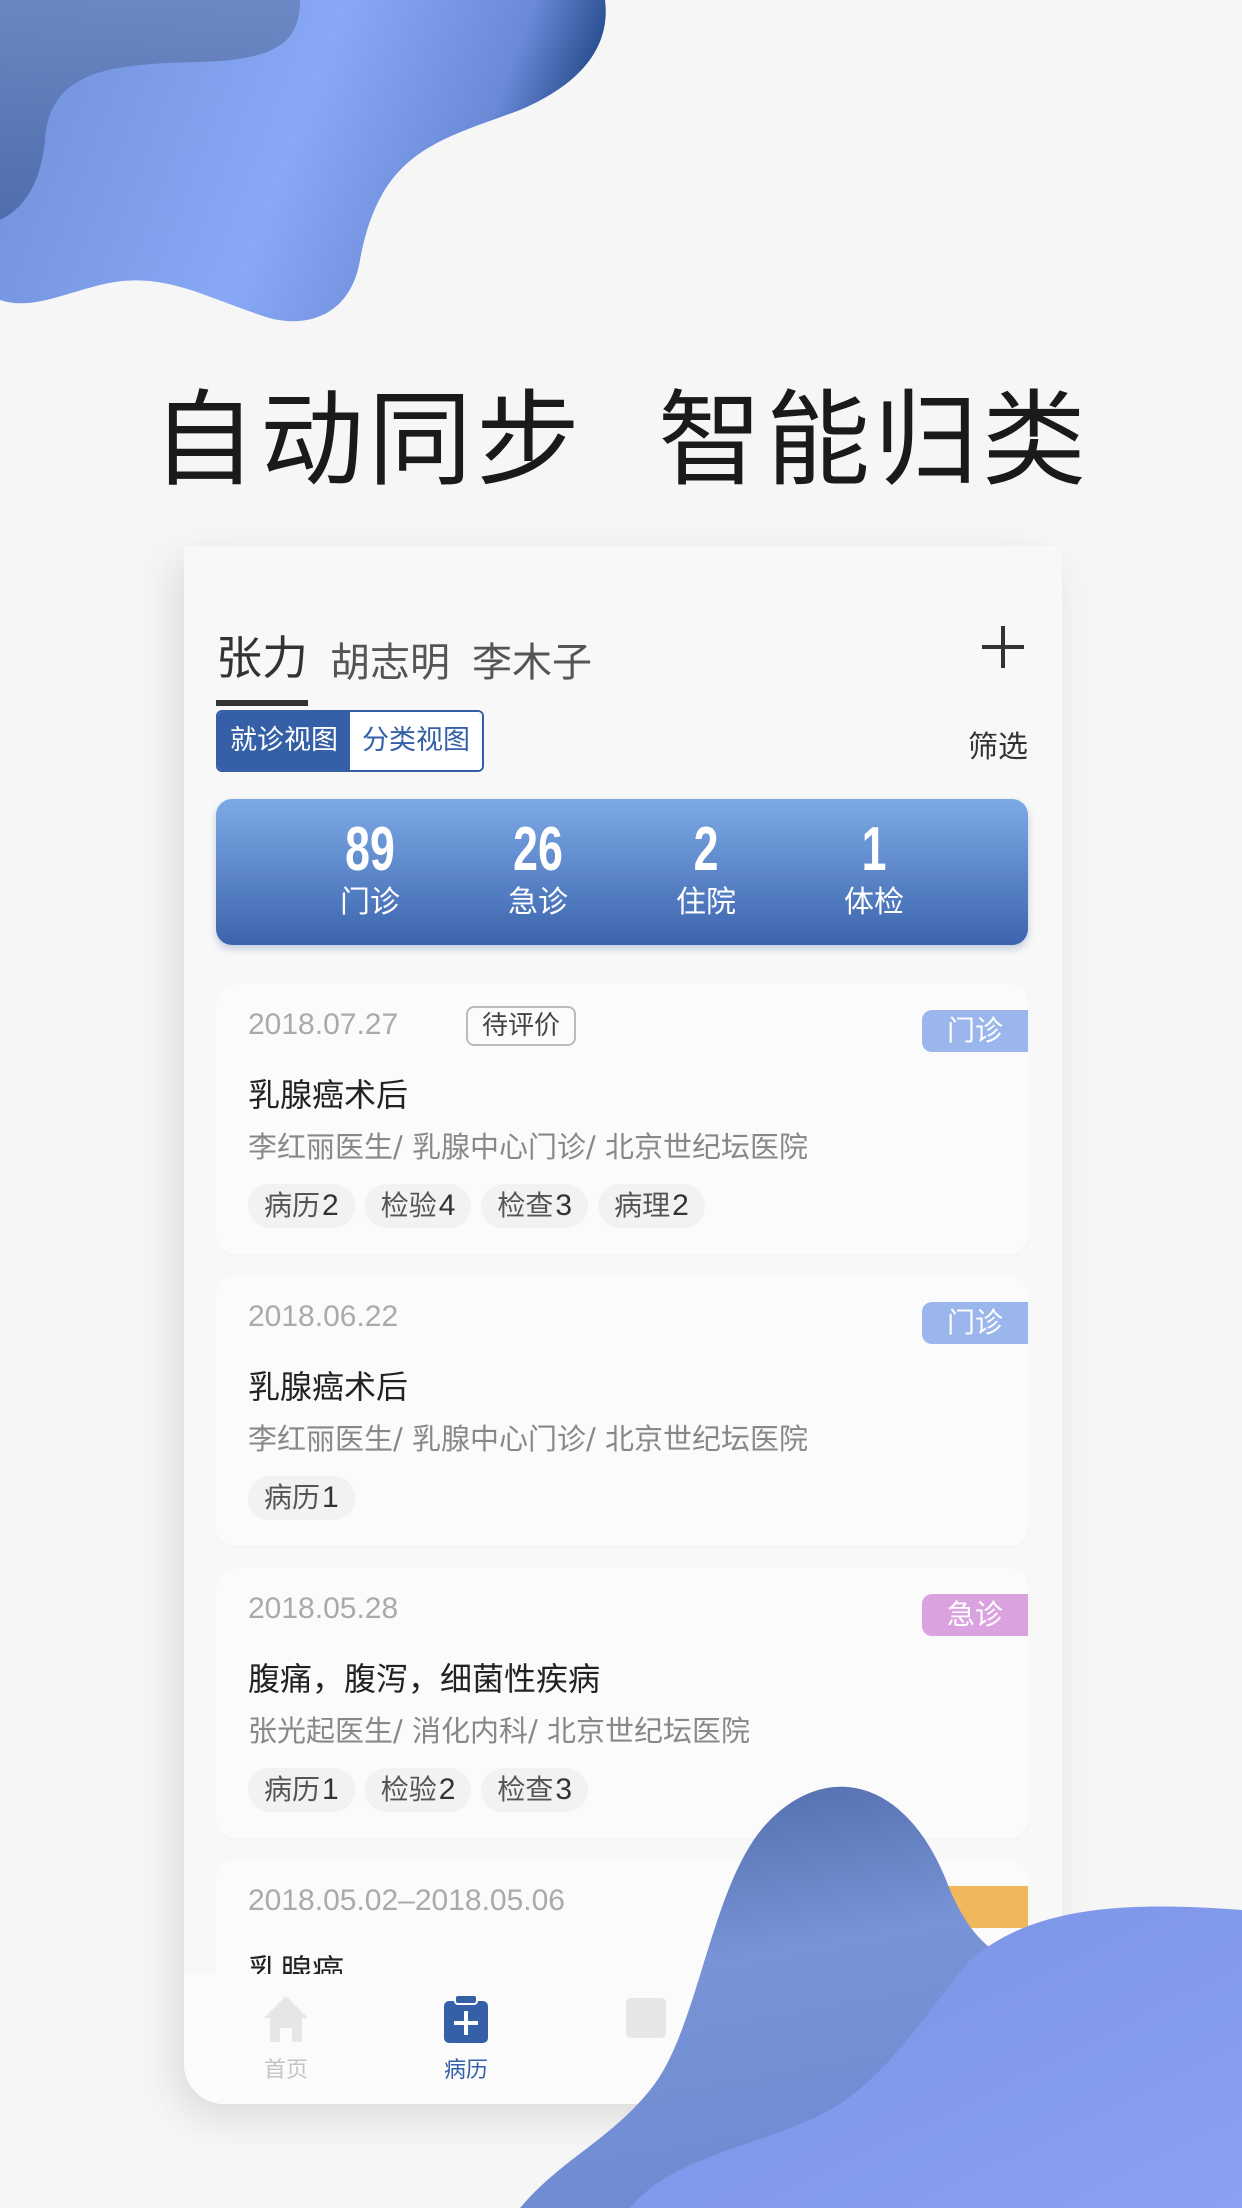  I want to click on record-date: 2018.05.28, so click(323, 1608).